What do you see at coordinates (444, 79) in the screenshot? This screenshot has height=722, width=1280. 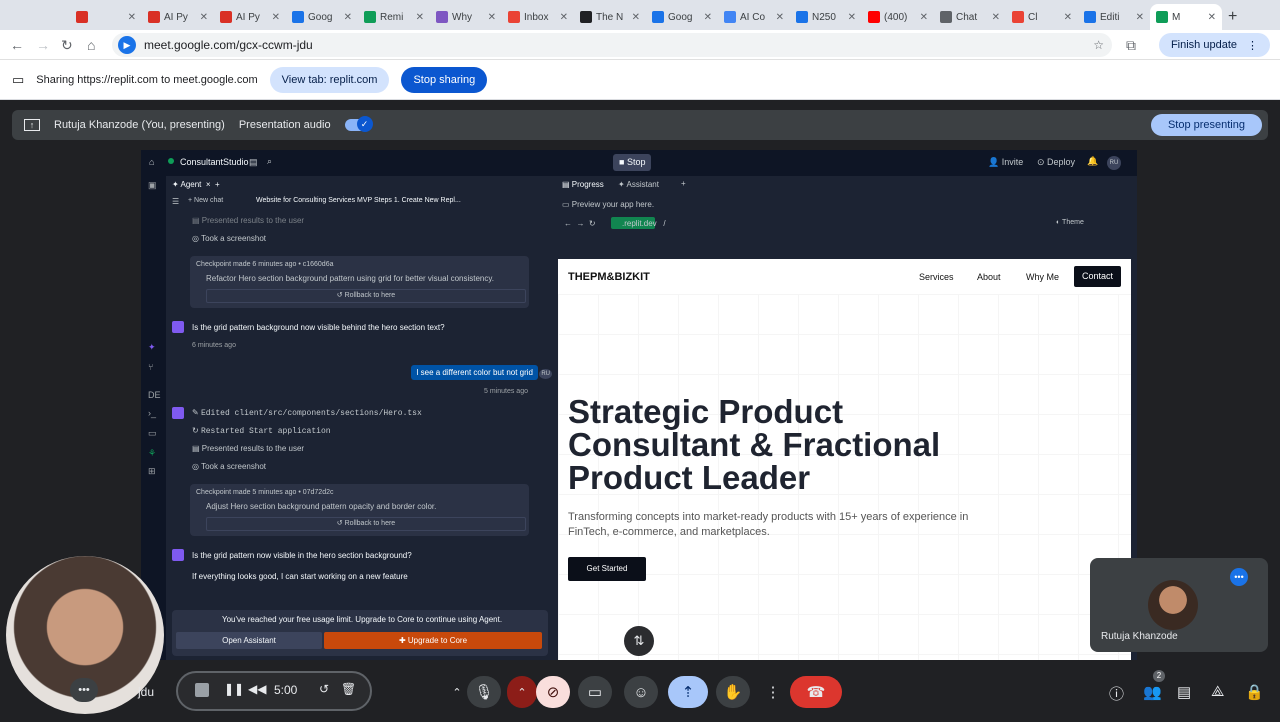 I see `stop-sharing-button: Stop sharing` at bounding box center [444, 79].